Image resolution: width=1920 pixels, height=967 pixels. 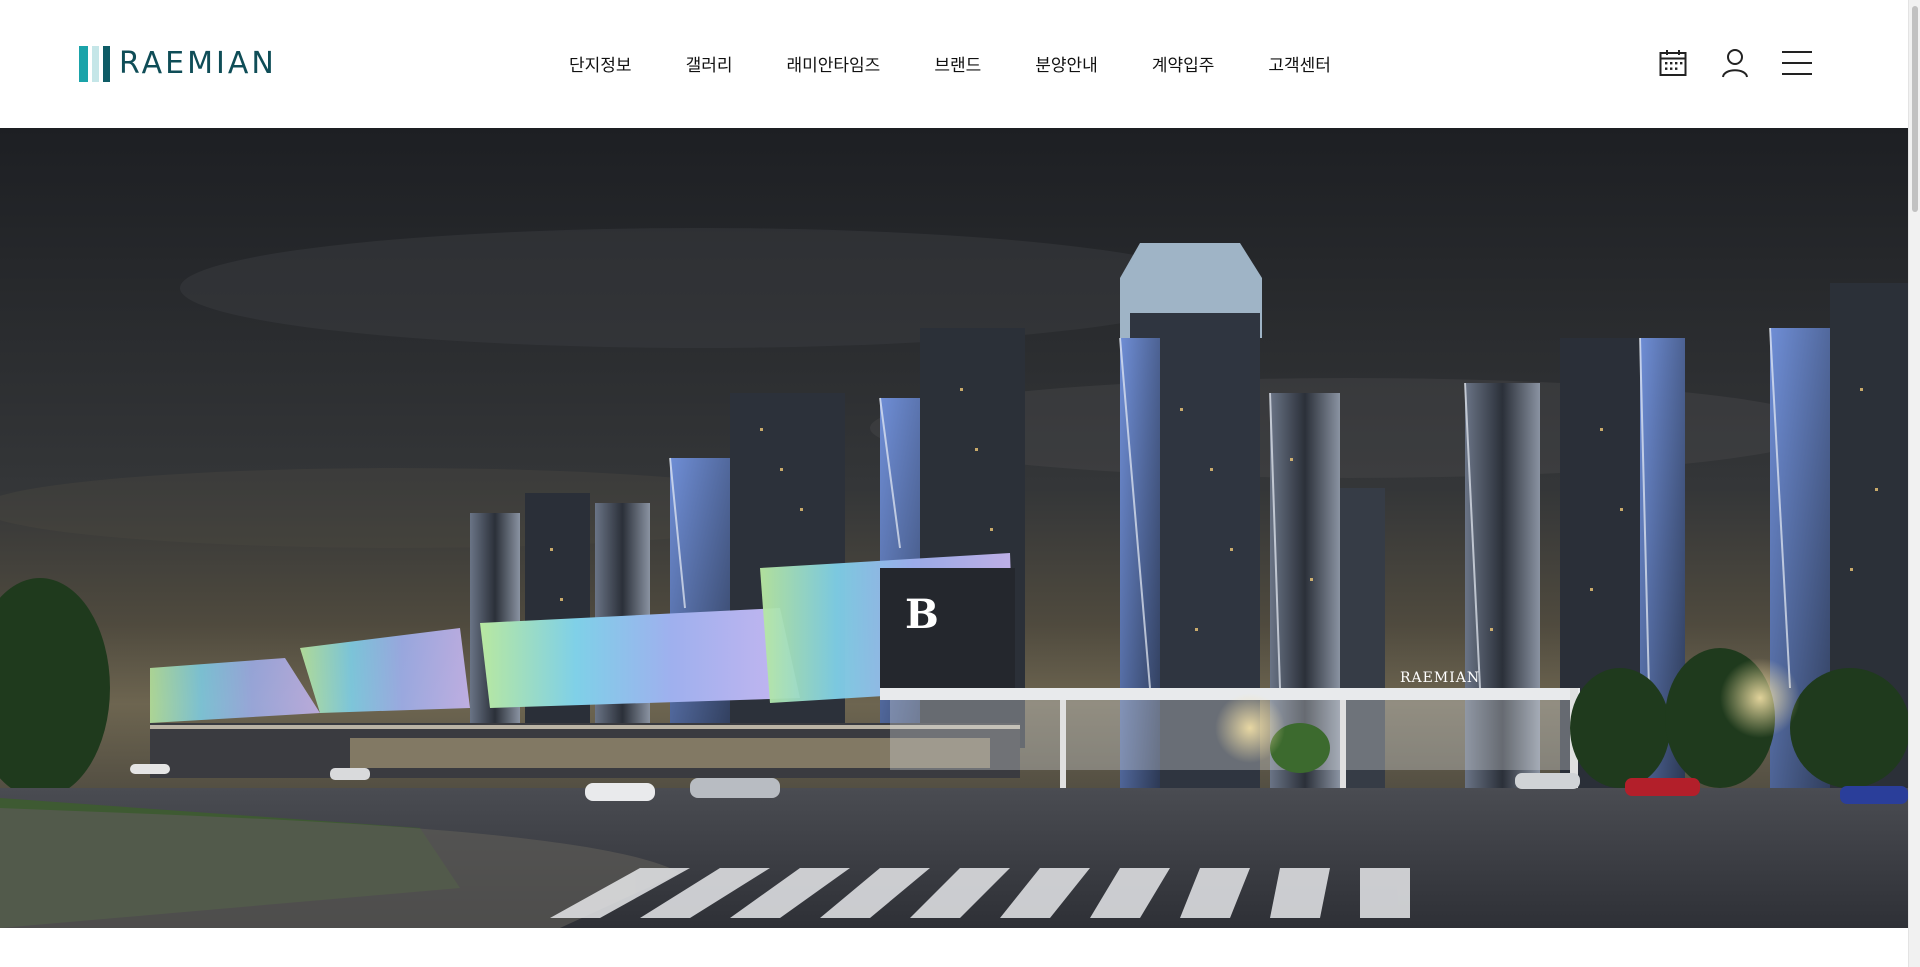 I want to click on user-button, so click(x=1735, y=63).